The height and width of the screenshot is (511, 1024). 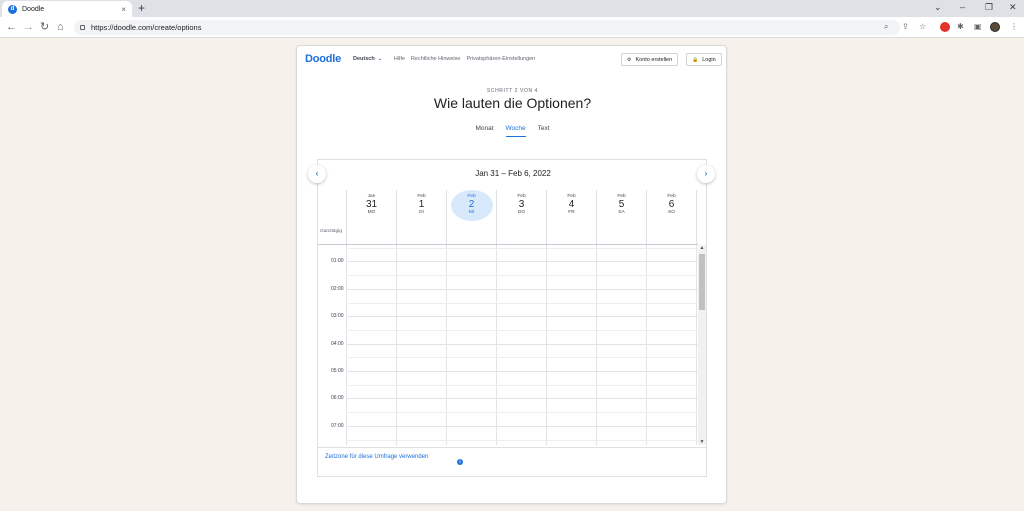 I want to click on day-number: 6, so click(x=671, y=204).